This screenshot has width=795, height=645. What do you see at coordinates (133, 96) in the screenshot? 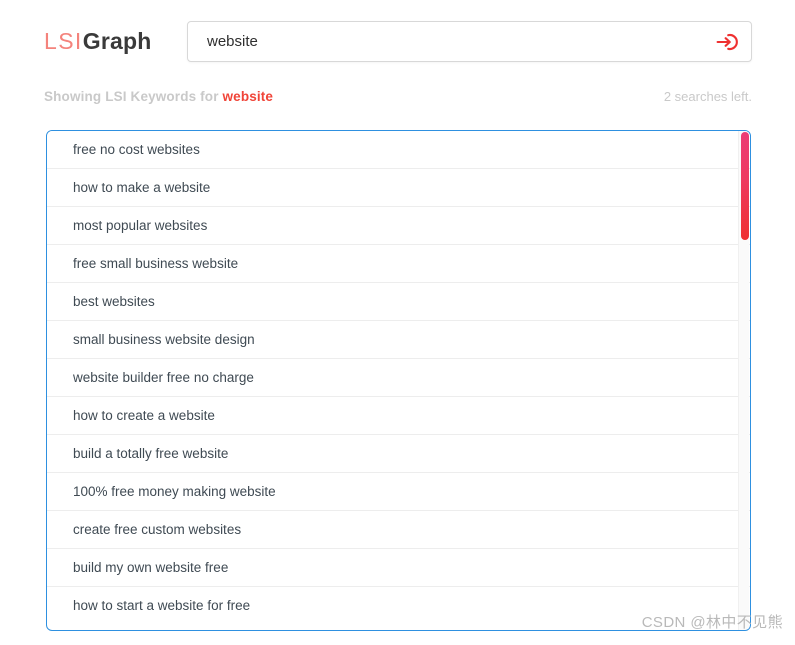
I see `showing-keywords-prefix: Showing LSI Keywords for` at bounding box center [133, 96].